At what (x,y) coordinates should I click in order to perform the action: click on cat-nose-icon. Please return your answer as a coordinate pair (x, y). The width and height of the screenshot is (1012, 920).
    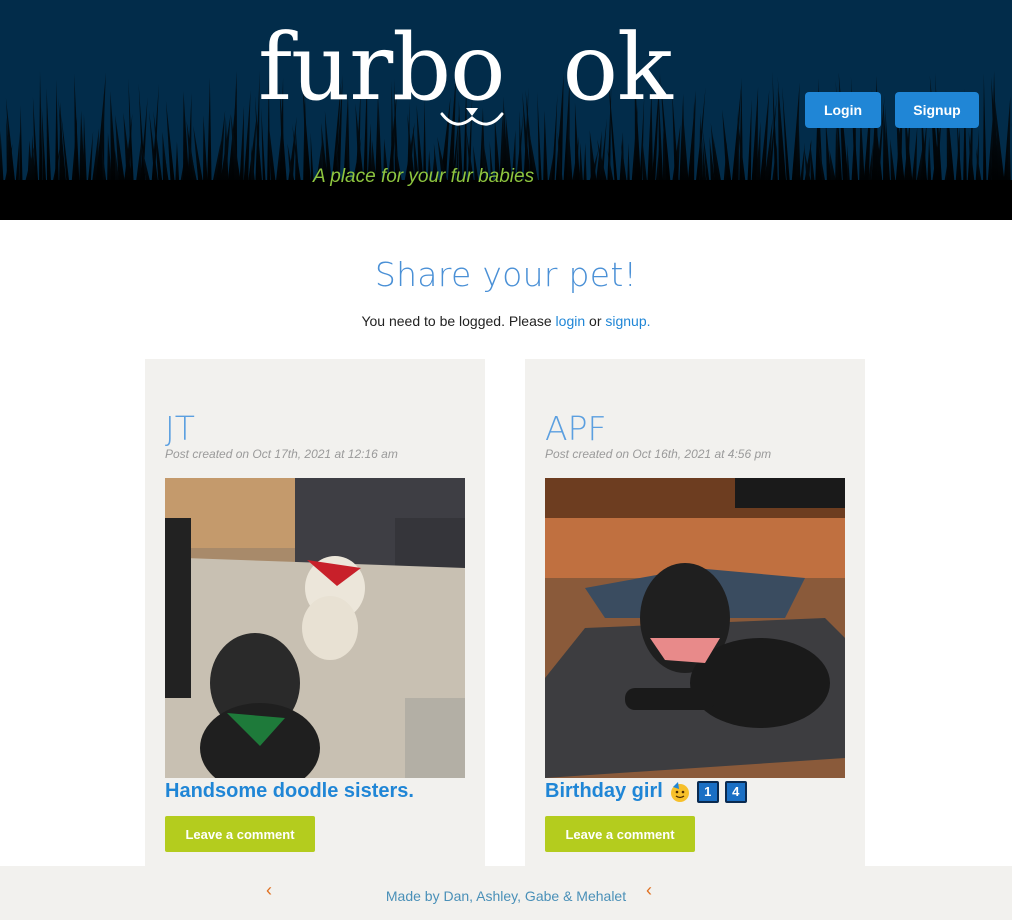
    Looking at the image, I should click on (472, 117).